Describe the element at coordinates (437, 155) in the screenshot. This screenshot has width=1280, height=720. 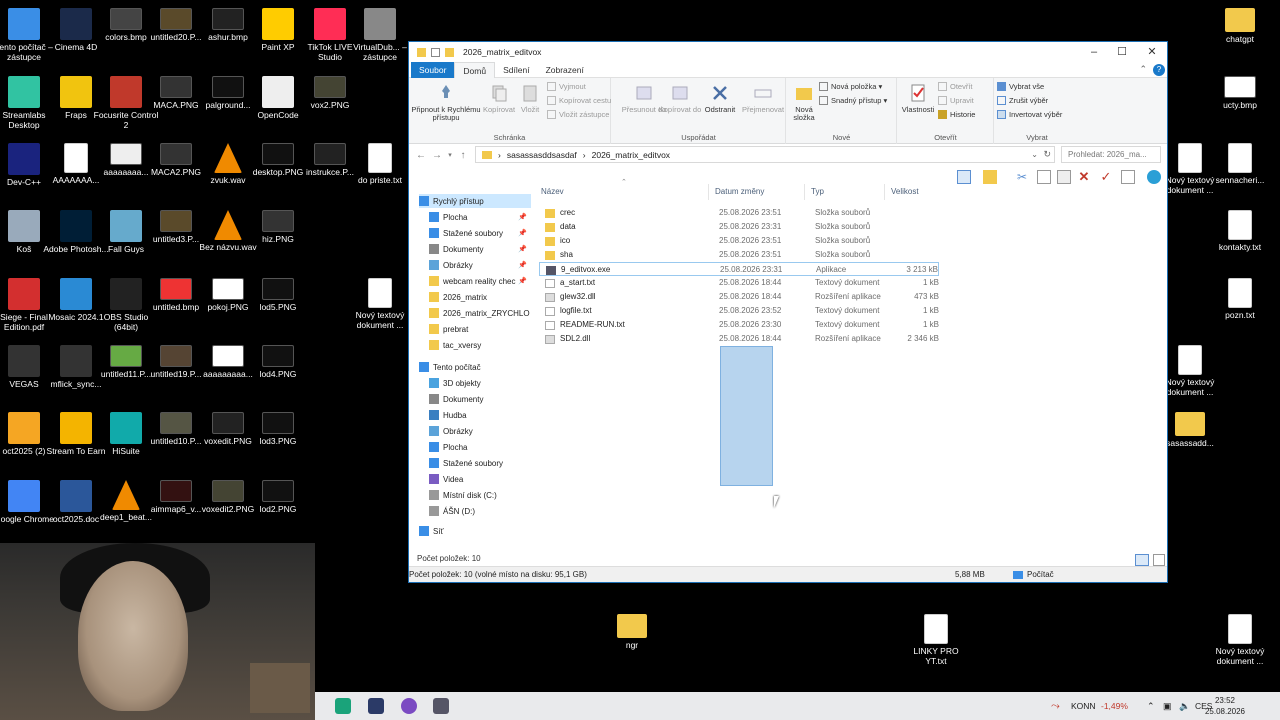
I see `forward-arrow-icon: →` at that location.